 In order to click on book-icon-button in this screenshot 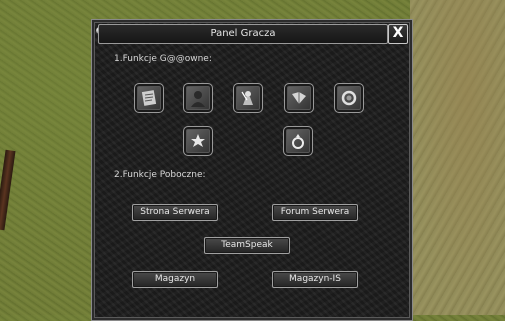, I will do `click(299, 98)`.